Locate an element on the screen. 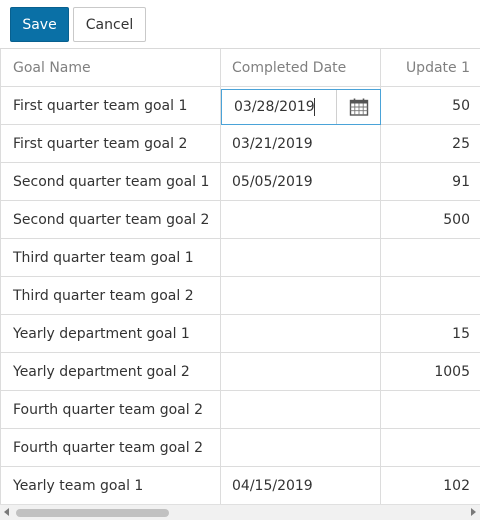 Image resolution: width=480 pixels, height=520 pixels. calendar-icon is located at coordinates (358, 107).